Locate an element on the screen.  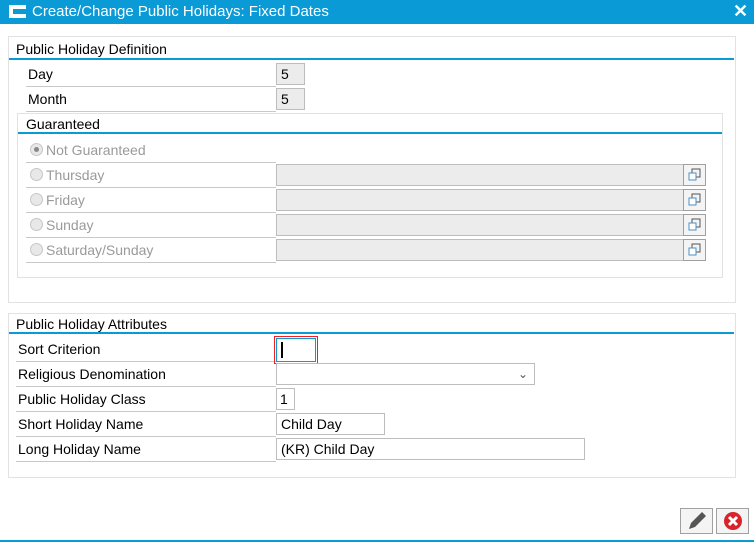
long-name-field: (KR) Child Day is located at coordinates (430, 449).